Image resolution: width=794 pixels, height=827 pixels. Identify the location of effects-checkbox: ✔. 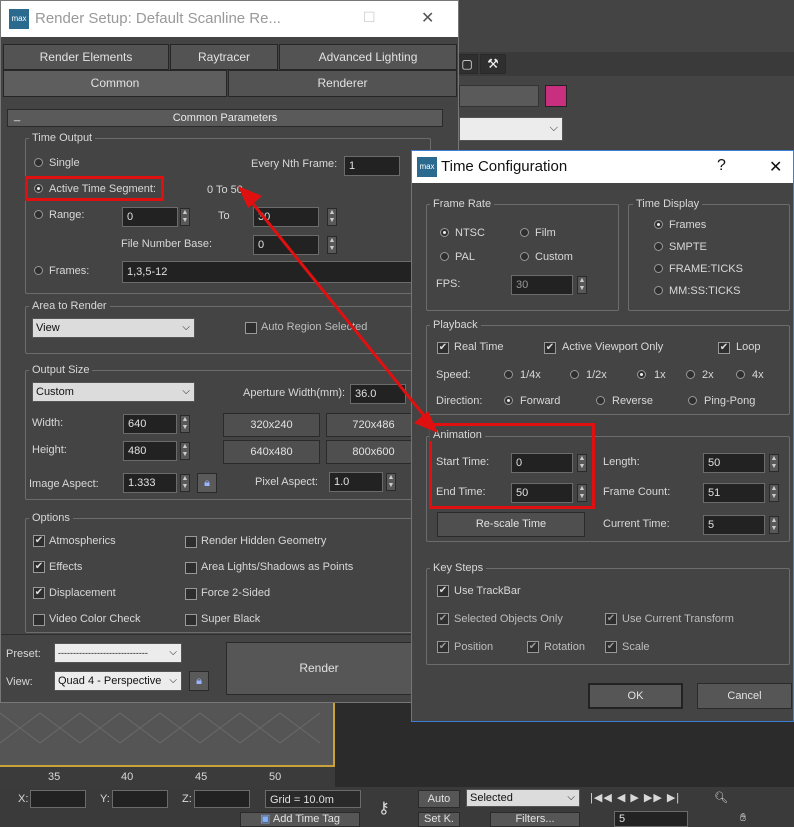
(39, 567).